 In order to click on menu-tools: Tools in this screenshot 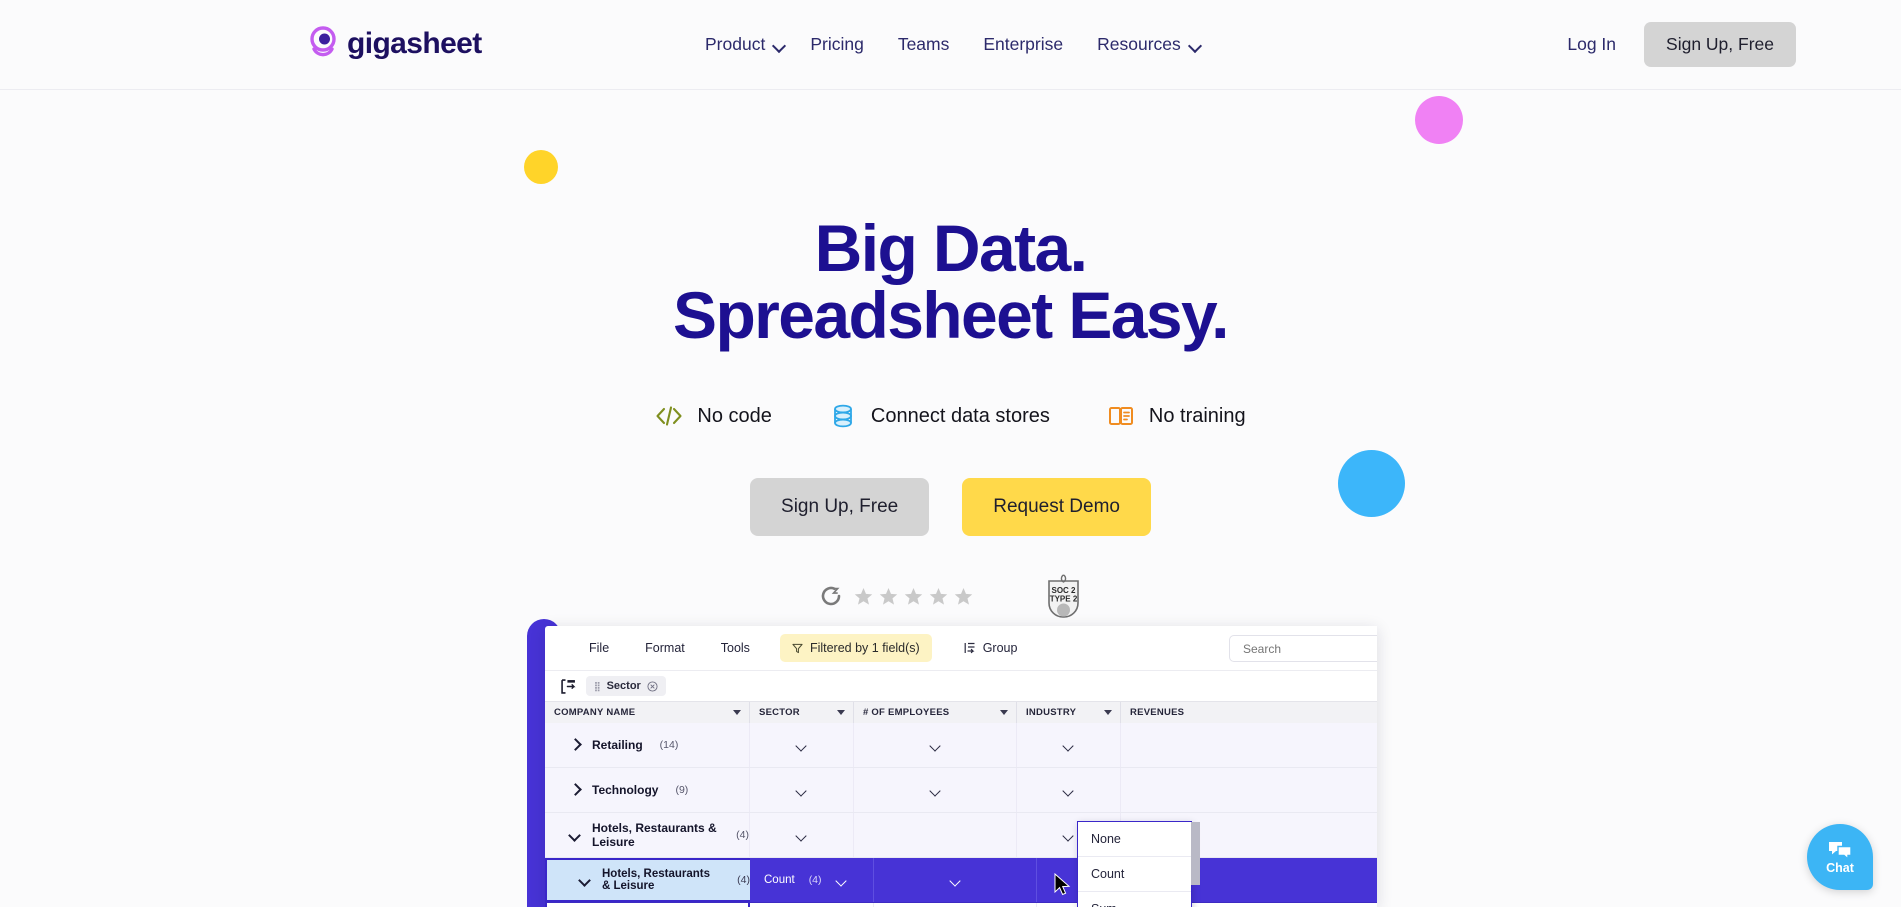, I will do `click(735, 648)`.